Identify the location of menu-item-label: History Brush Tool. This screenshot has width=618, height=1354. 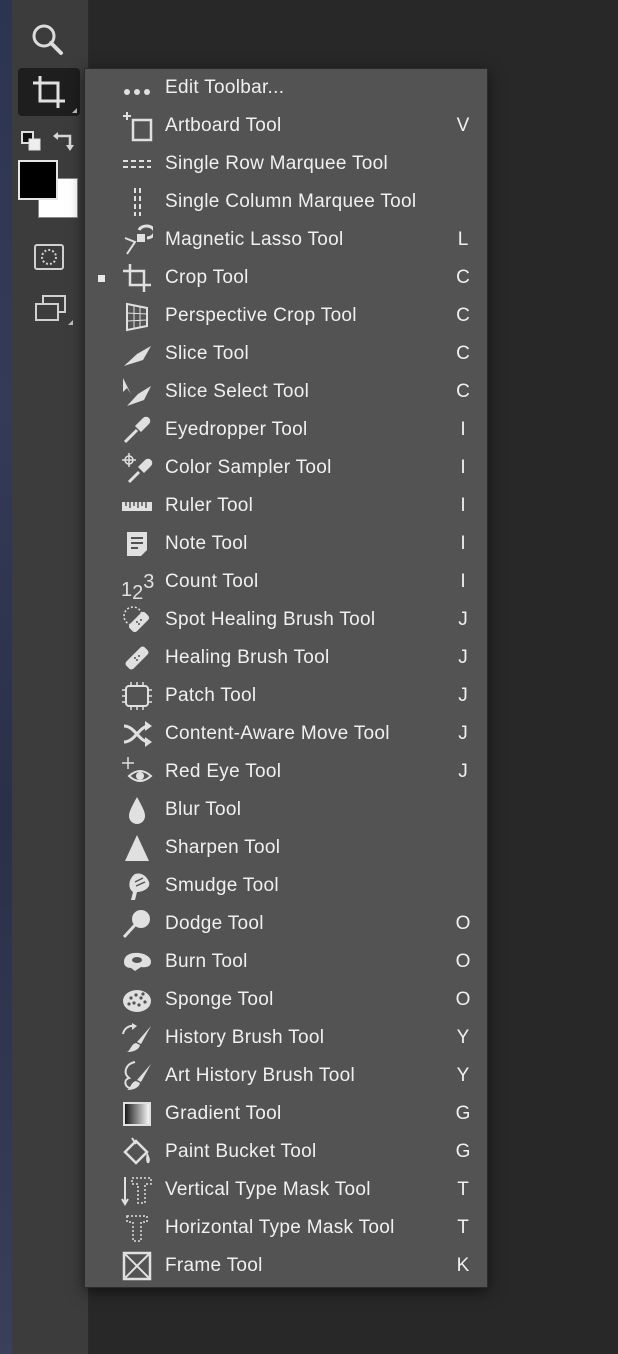
(245, 1037).